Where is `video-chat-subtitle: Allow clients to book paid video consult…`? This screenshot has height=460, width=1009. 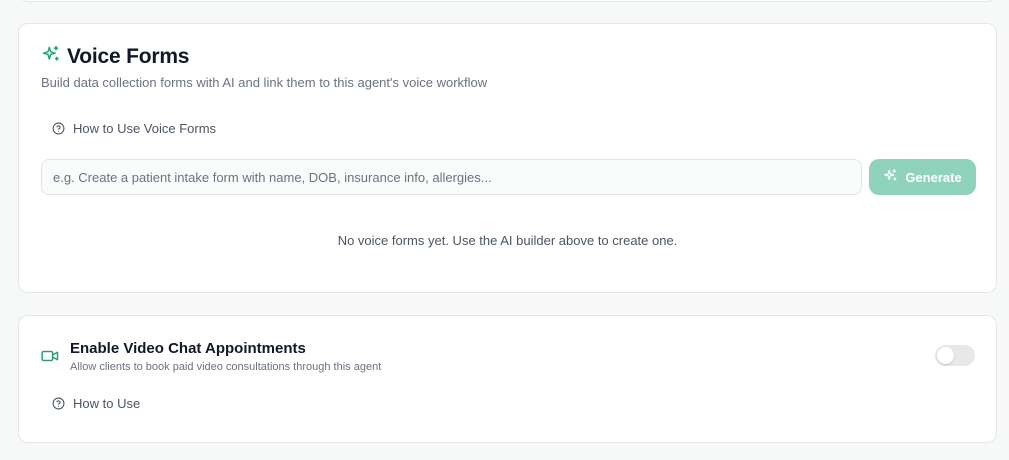
video-chat-subtitle: Allow clients to book paid video consult… is located at coordinates (226, 367).